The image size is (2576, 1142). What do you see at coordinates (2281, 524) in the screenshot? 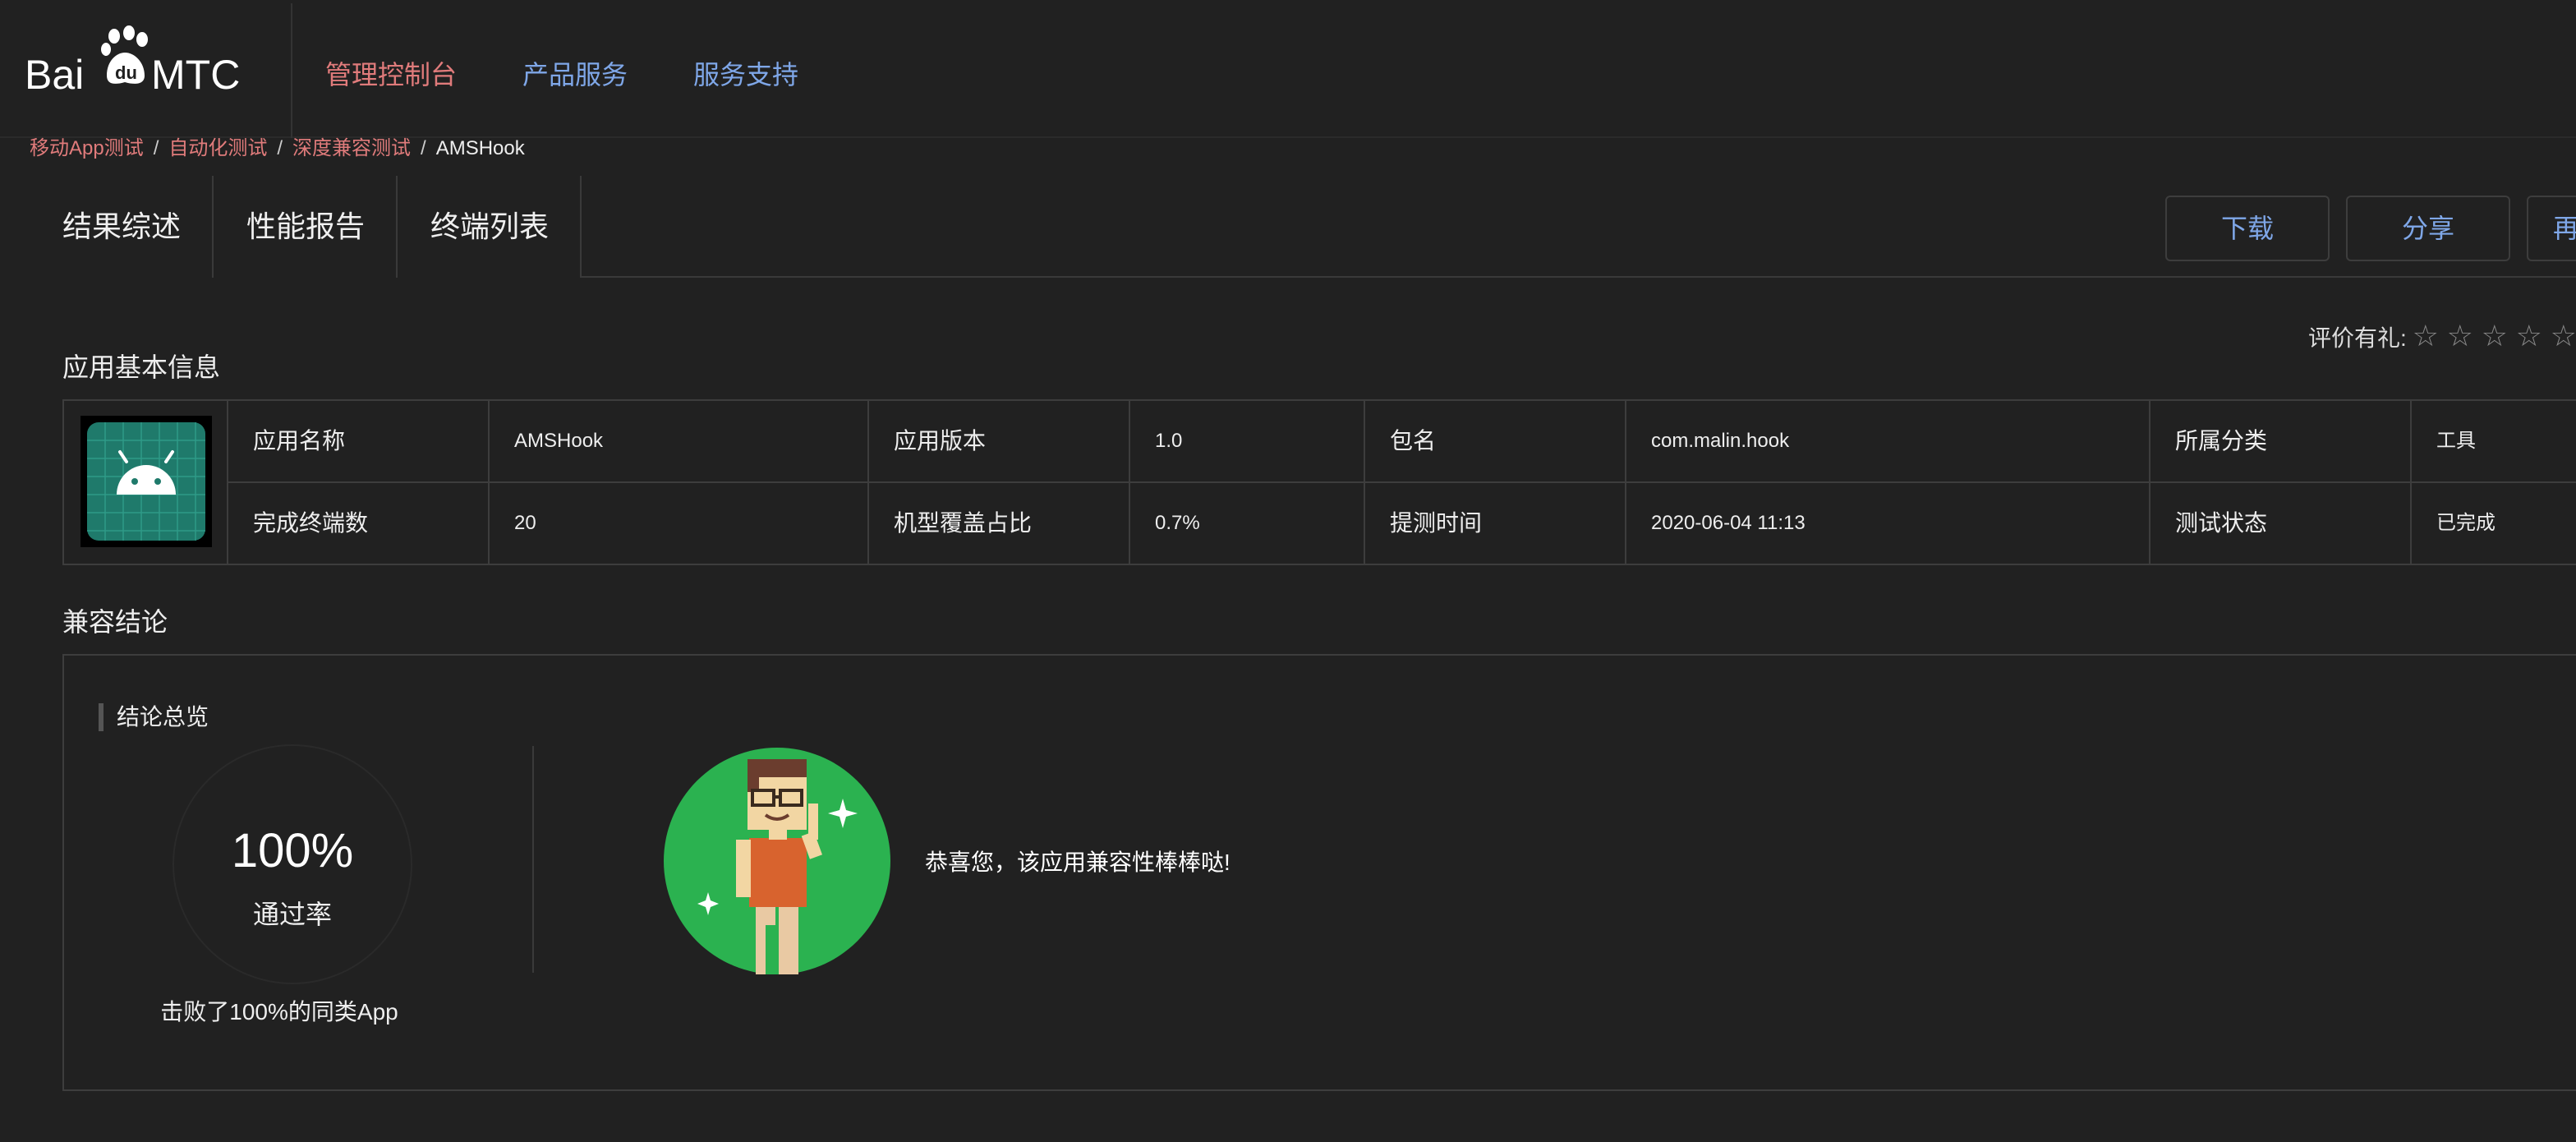
I see `test-status-label: 测试状态` at bounding box center [2281, 524].